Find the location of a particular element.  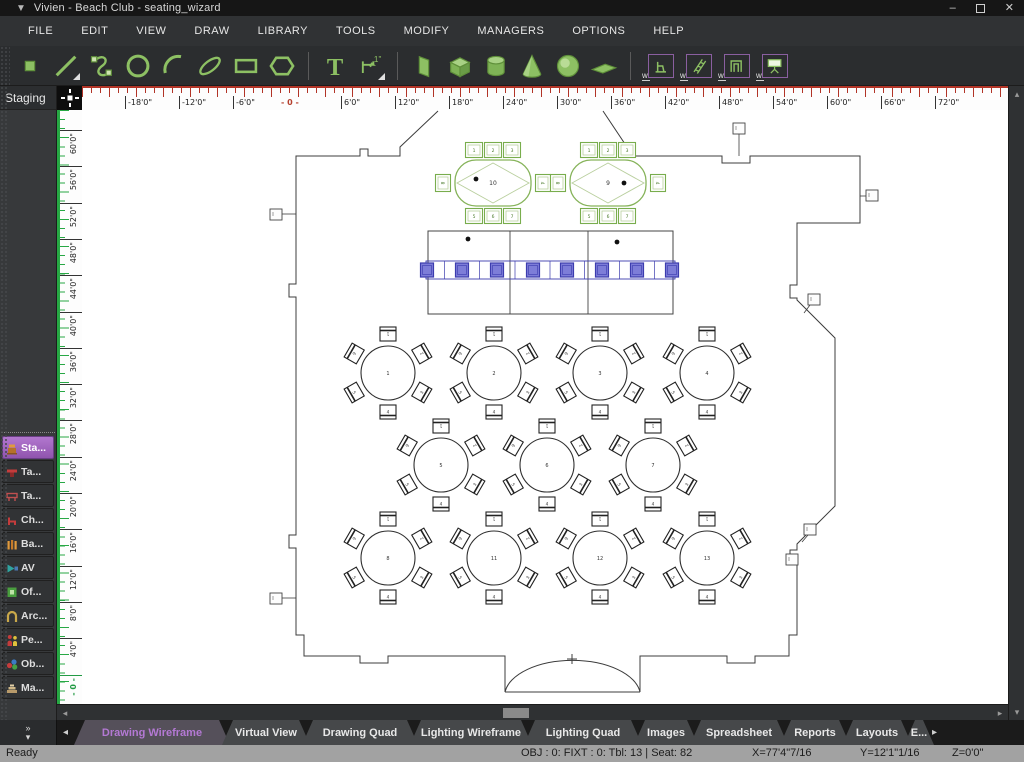

scroll-left-button: ◂ is located at coordinates (65, 713).